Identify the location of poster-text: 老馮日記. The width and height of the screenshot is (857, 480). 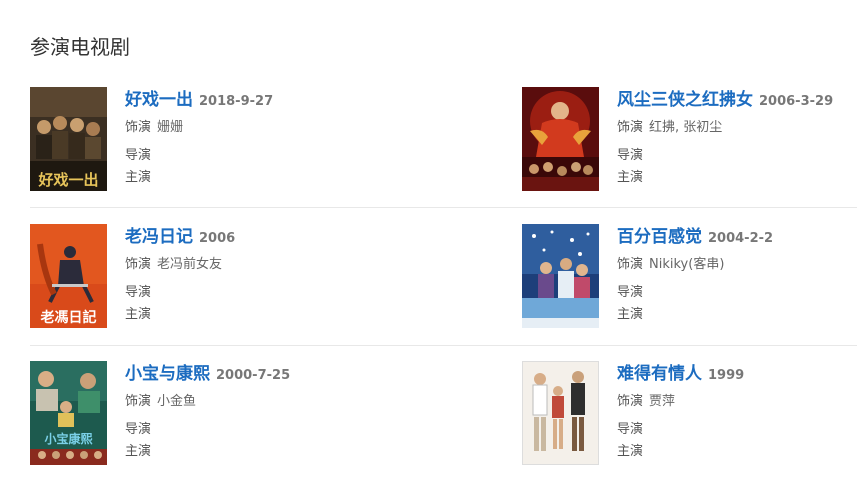
(69, 317).